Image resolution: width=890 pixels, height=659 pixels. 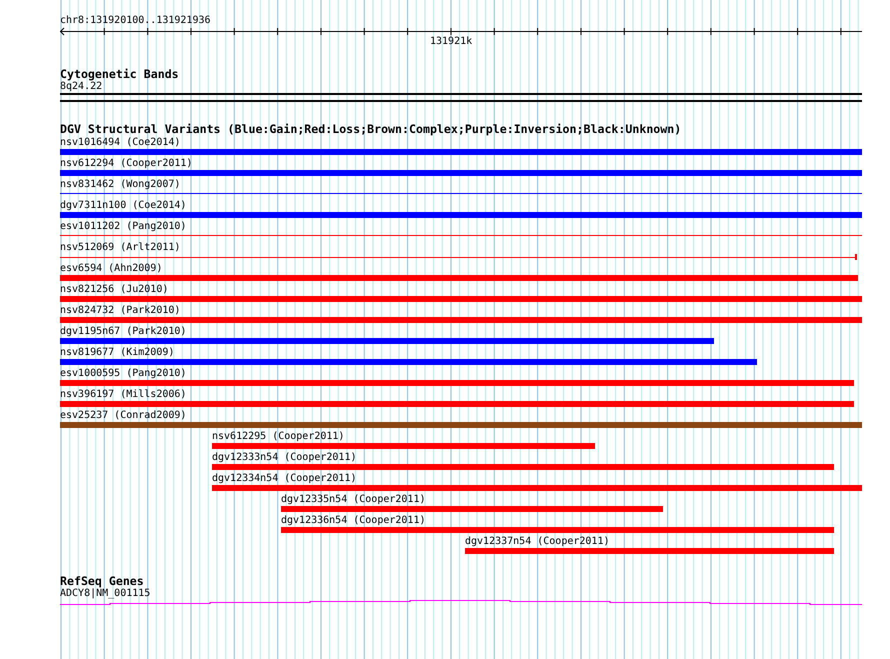 What do you see at coordinates (123, 415) in the screenshot?
I see `feature-label: esv25237 (Conrad2009)` at bounding box center [123, 415].